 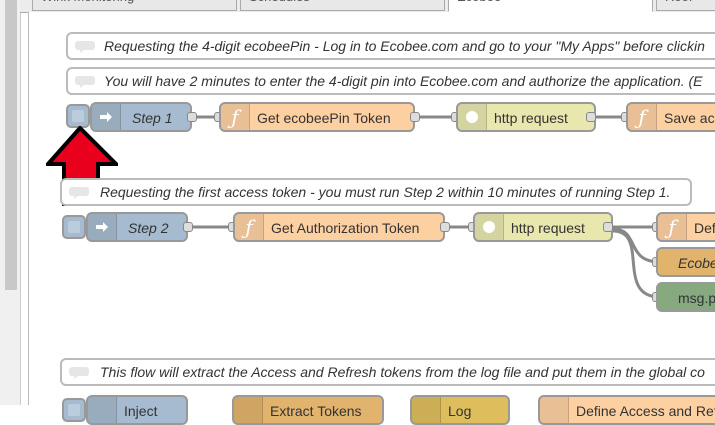 I want to click on ecobee-node: Ecobe, so click(x=685, y=262).